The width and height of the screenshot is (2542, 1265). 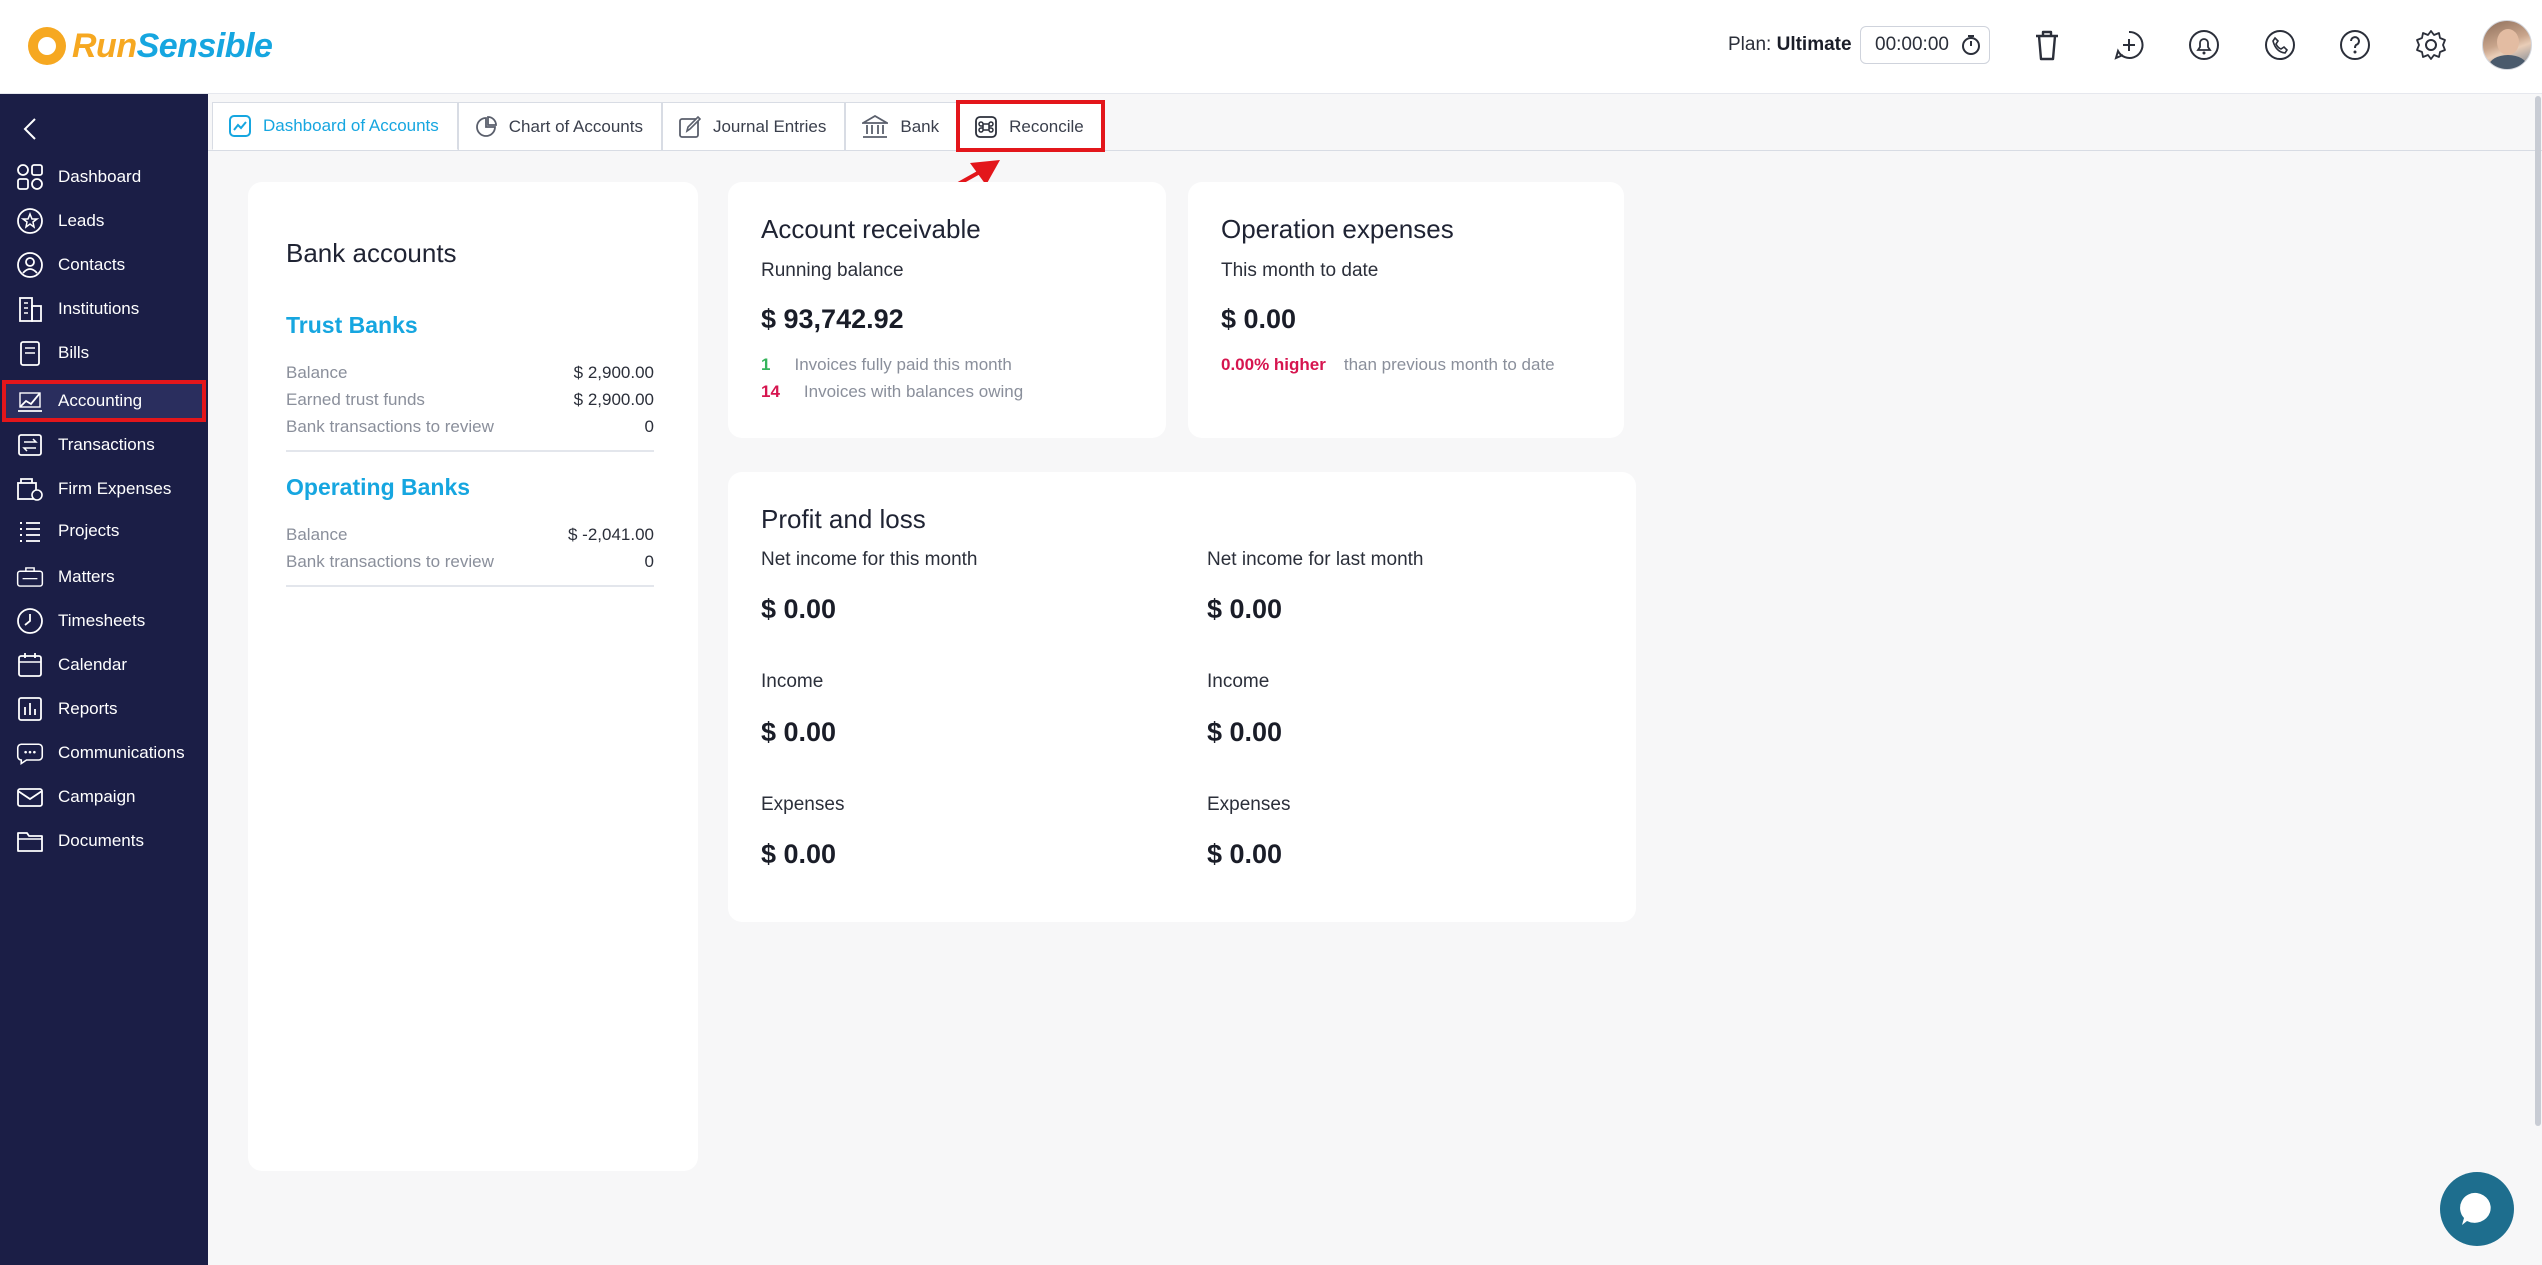 What do you see at coordinates (803, 804) in the screenshot?
I see `expenses-this-month-label: Expenses` at bounding box center [803, 804].